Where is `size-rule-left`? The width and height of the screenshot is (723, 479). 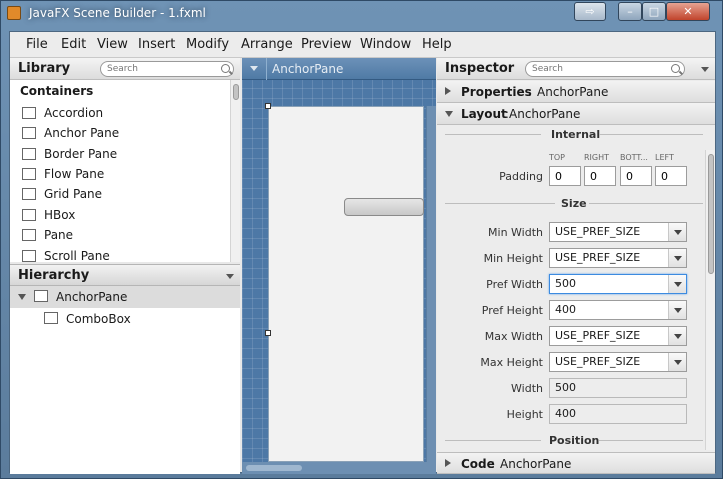 size-rule-left is located at coordinates (500, 203).